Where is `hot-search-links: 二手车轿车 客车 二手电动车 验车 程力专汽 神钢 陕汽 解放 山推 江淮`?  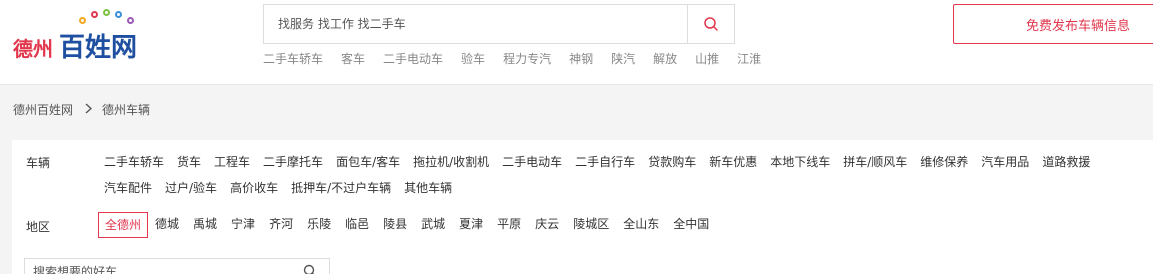 hot-search-links: 二手车轿车 客车 二手电动车 验车 程力专汽 神钢 陕汽 解放 山推 江淮 is located at coordinates (512, 58).